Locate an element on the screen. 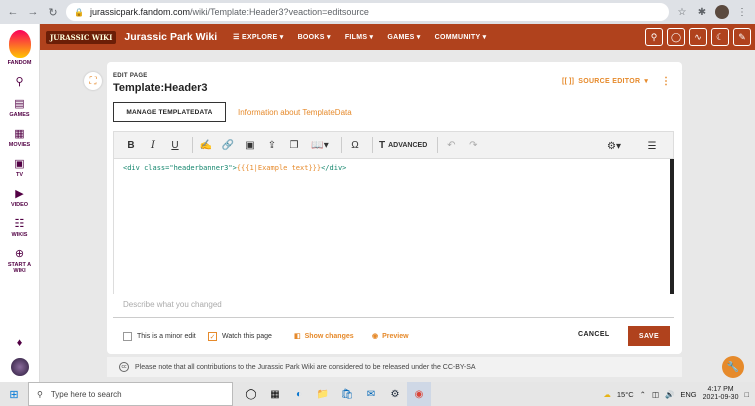 The height and width of the screenshot is (406, 755). reload-icon: ↻ is located at coordinates (53, 12).